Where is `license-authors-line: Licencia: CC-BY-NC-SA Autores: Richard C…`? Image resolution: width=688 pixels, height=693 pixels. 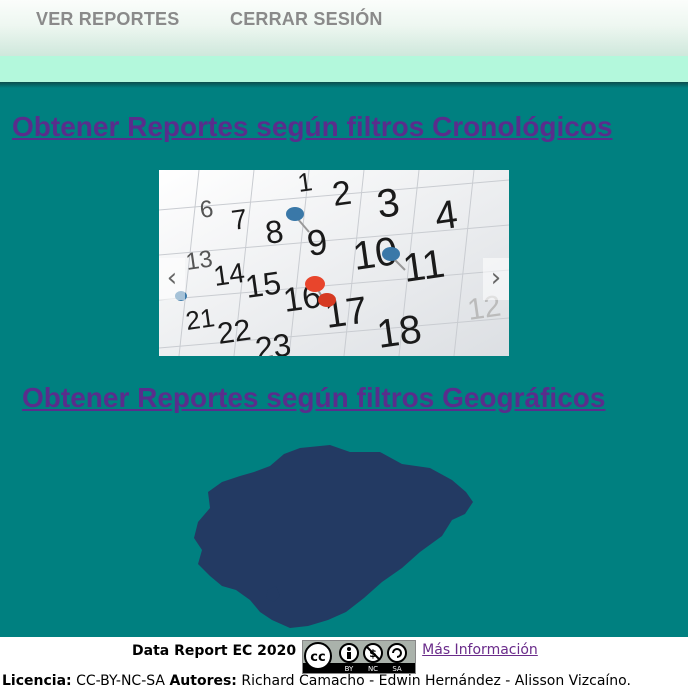
license-authors-line: Licencia: CC-BY-NC-SA Autores: Richard C… is located at coordinates (316, 681).